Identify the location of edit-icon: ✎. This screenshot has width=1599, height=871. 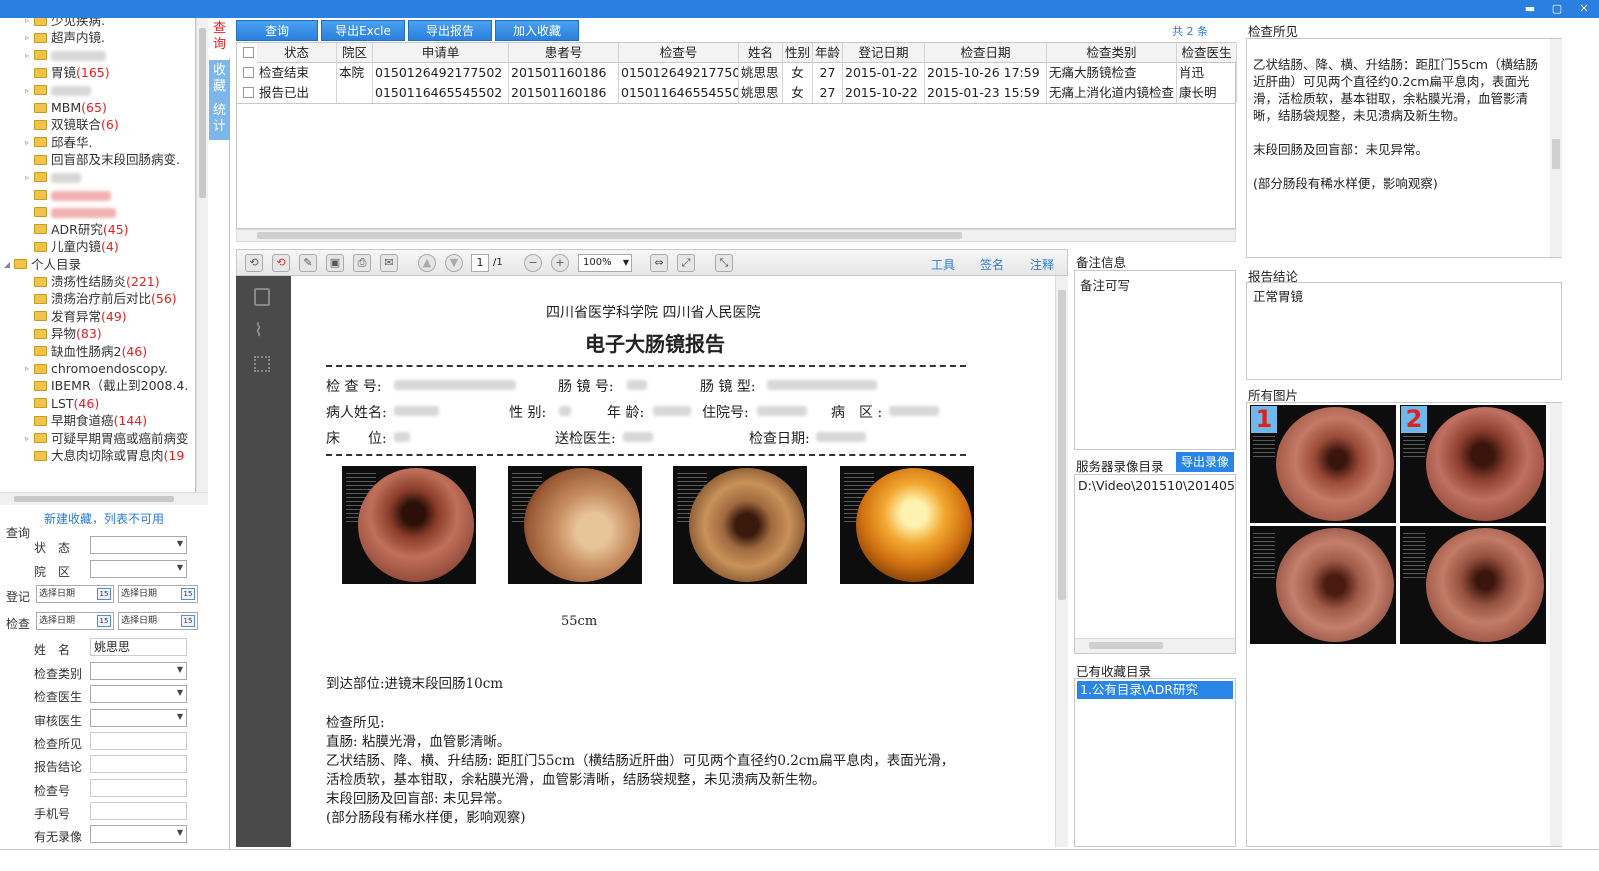
(308, 263).